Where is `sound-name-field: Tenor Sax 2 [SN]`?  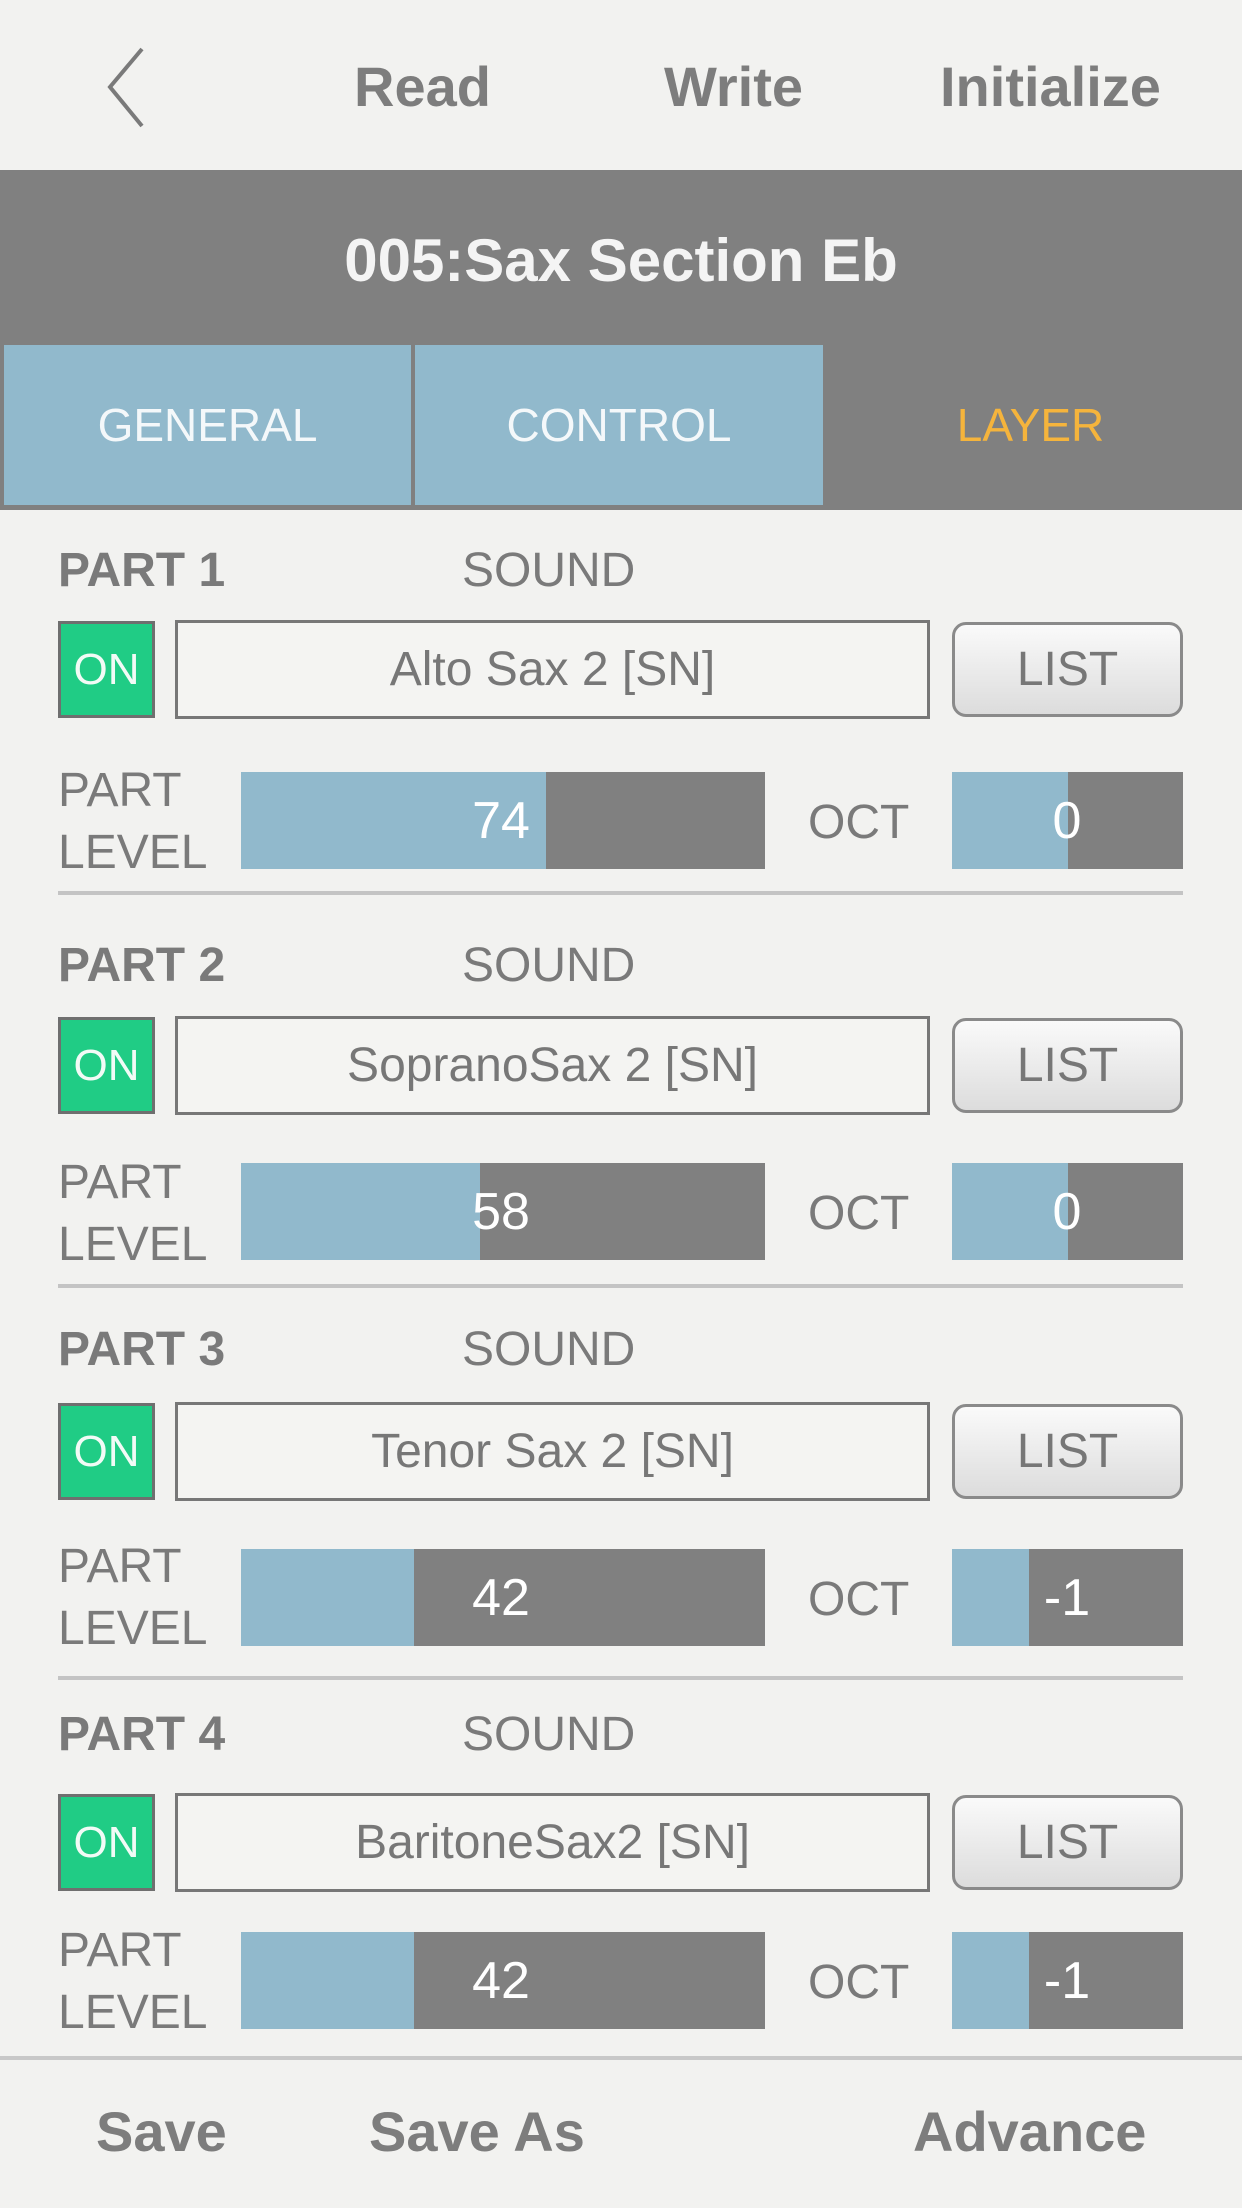
sound-name-field: Tenor Sax 2 [SN] is located at coordinates (552, 1451).